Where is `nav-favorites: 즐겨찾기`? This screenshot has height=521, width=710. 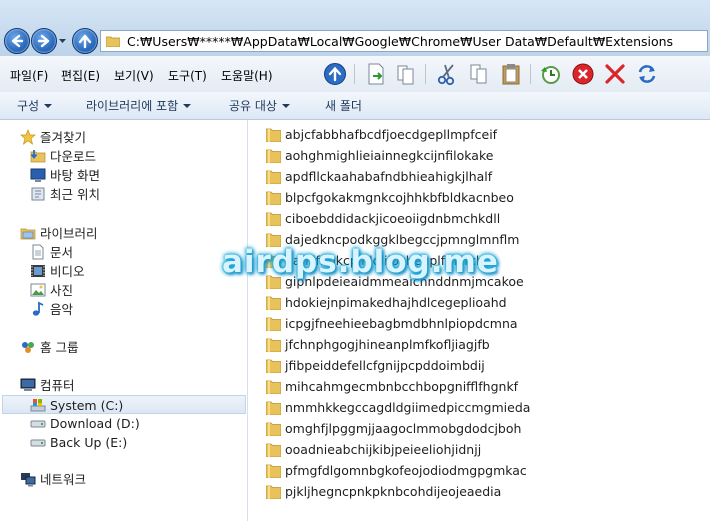 nav-favorites: 즐겨찾기 is located at coordinates (120, 137).